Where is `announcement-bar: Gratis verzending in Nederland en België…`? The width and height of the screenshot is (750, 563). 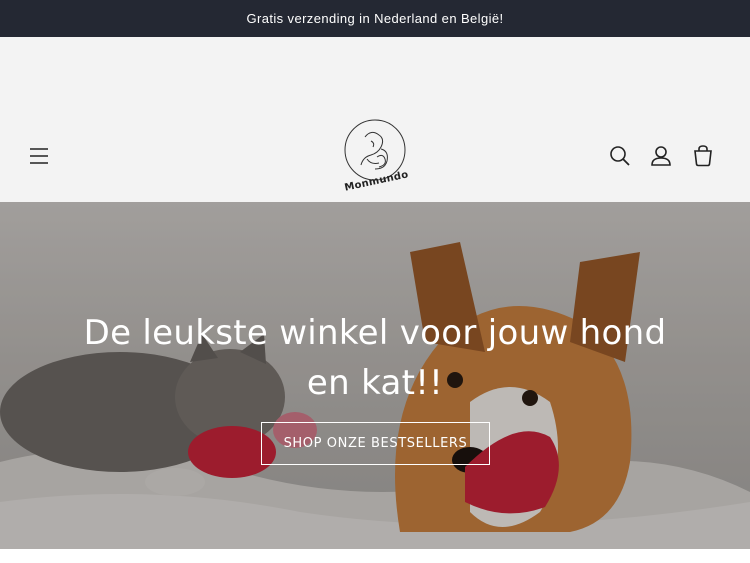
announcement-bar: Gratis verzending in Nederland en België… is located at coordinates (375, 18).